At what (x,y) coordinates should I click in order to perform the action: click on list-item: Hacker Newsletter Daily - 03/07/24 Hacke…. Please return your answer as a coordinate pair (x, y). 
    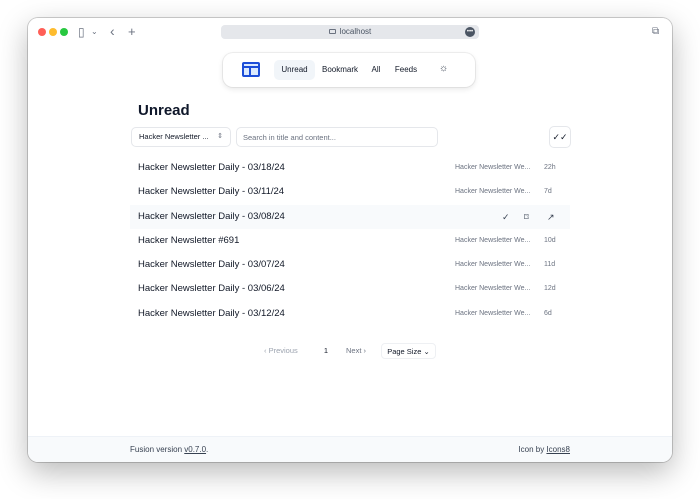
    Looking at the image, I should click on (350, 265).